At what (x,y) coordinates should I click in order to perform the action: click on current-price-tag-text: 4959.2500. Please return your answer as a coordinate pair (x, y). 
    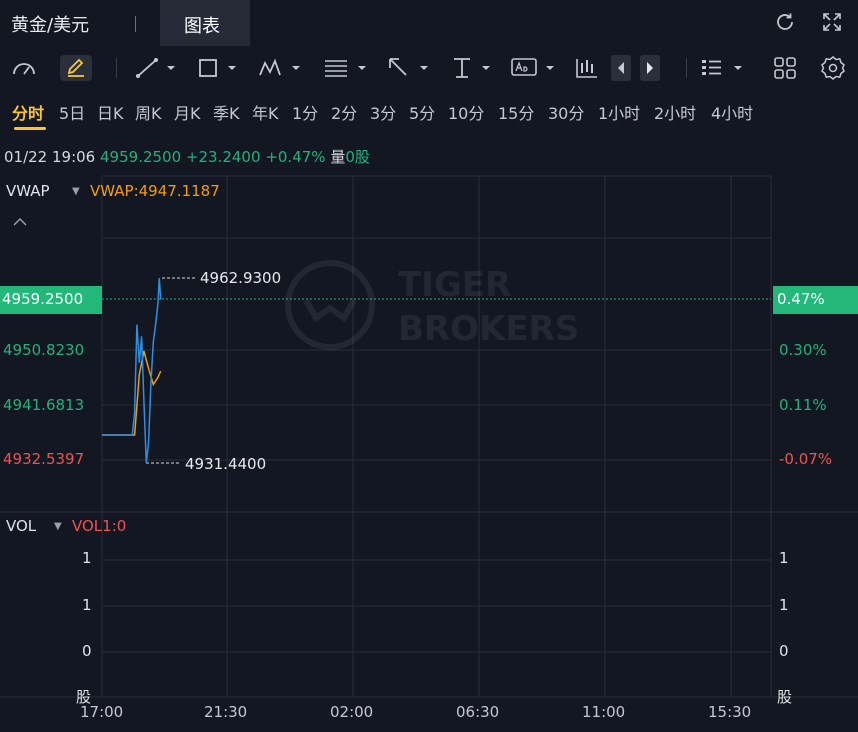
    Looking at the image, I should click on (43, 299).